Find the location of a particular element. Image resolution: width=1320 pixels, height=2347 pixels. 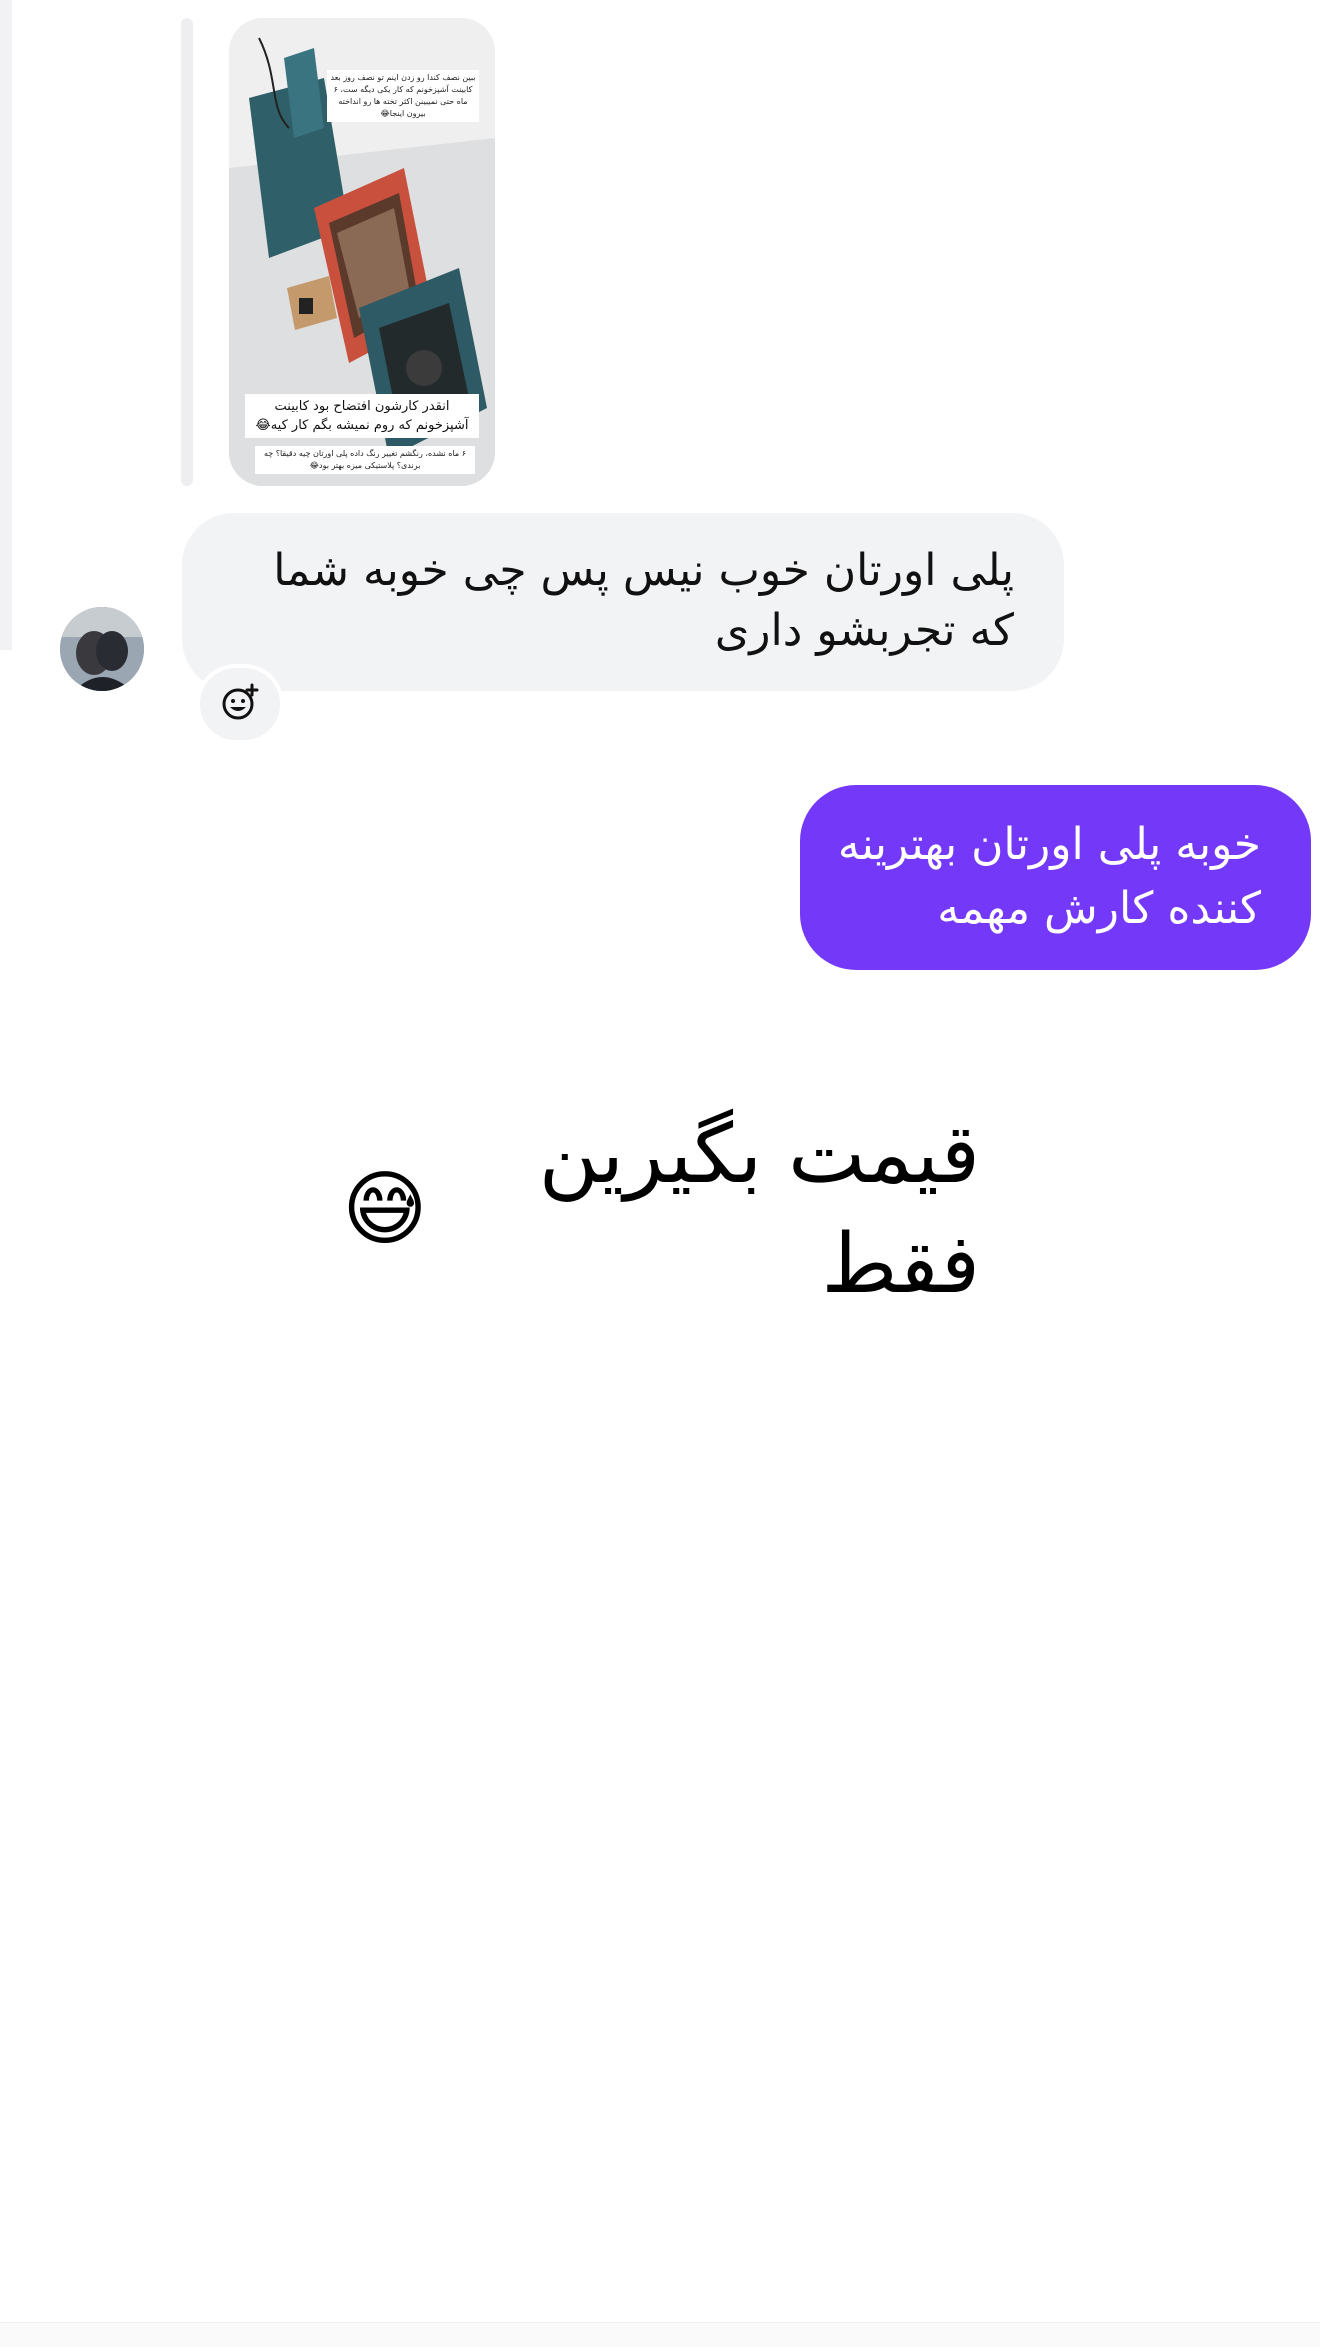

outgoing-message-text: خوبه پلی اورتان بهترینه کننده کارش مهمه is located at coordinates (1049, 876).